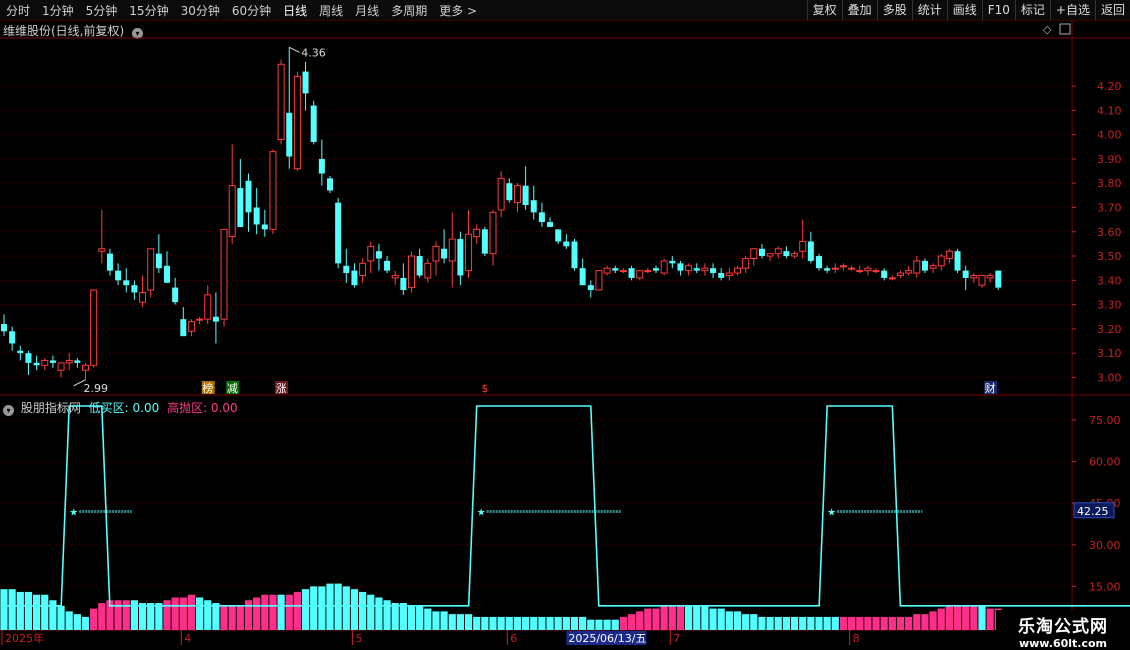 This screenshot has height=650, width=1130. I want to click on tab-timeframe-7: 周线, so click(331, 10).